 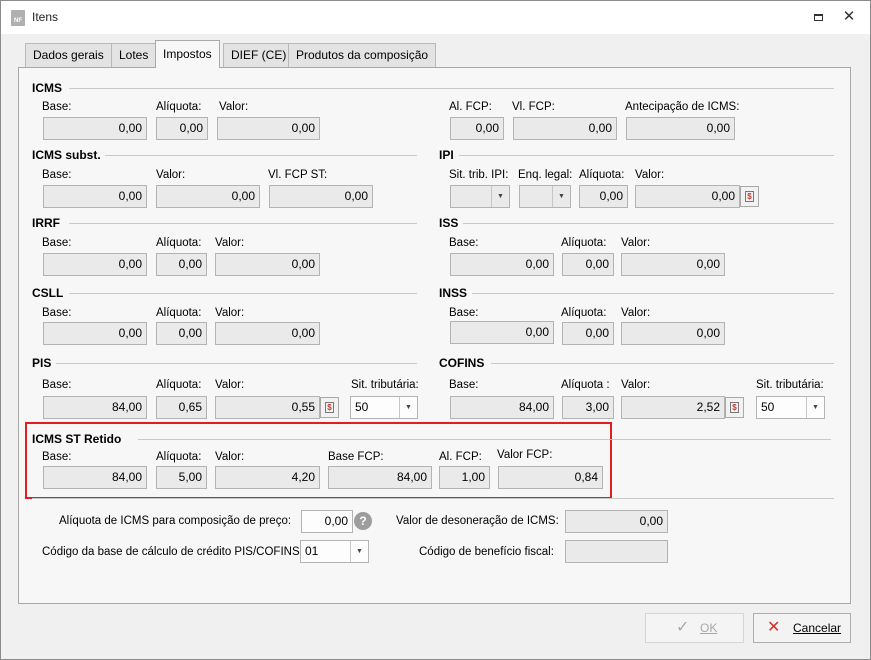 I want to click on cofins-sit-trib-select: 50 ▼, so click(x=790, y=407).